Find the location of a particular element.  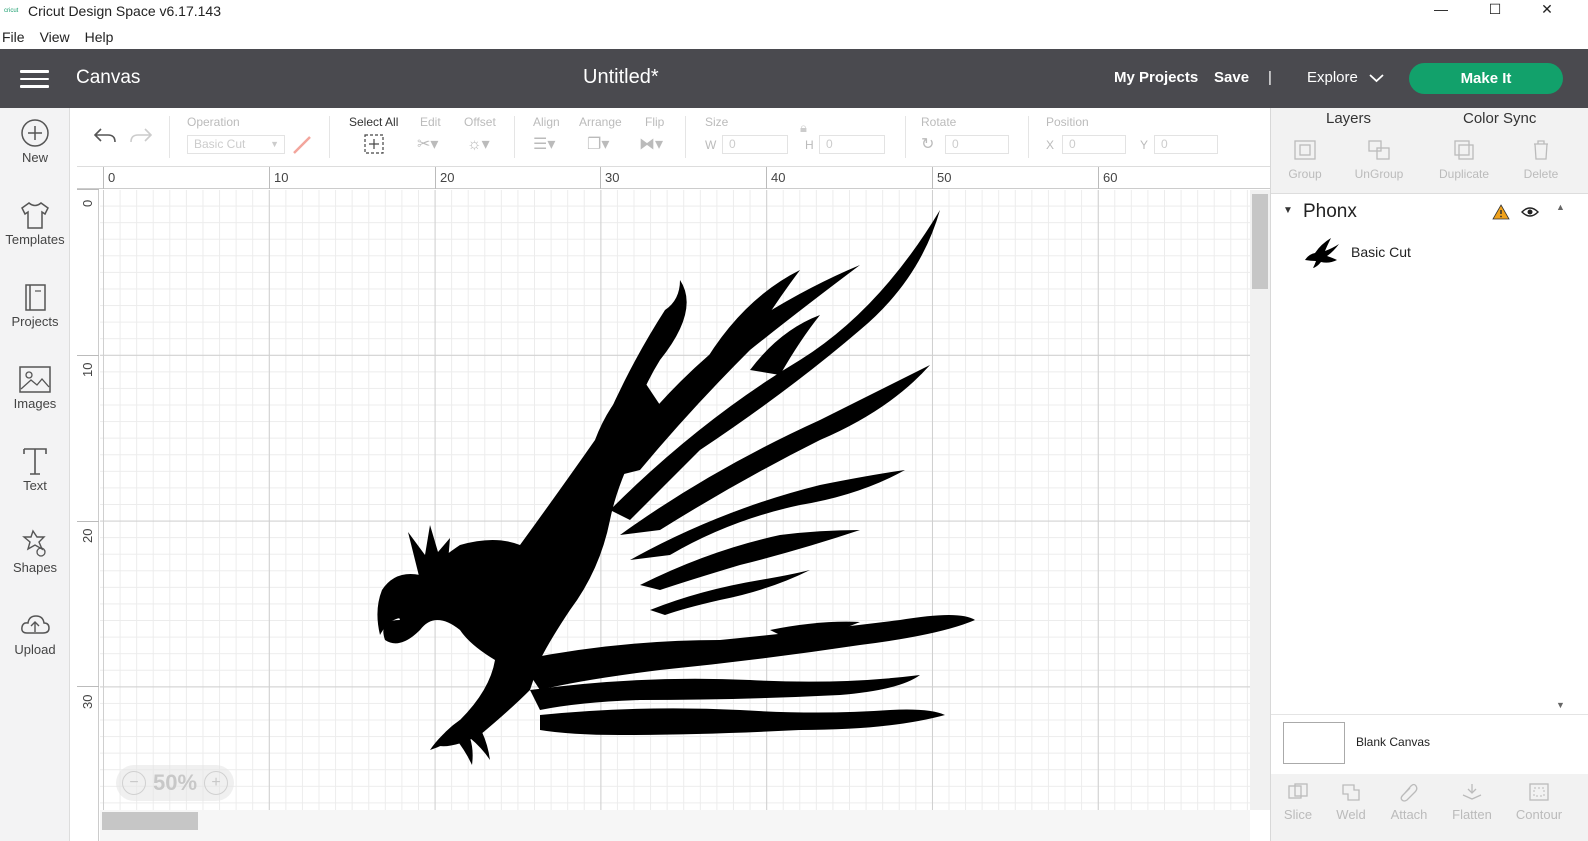

bottom-actions: Slice Weld Attach Flatten Contour is located at coordinates (1429, 807).